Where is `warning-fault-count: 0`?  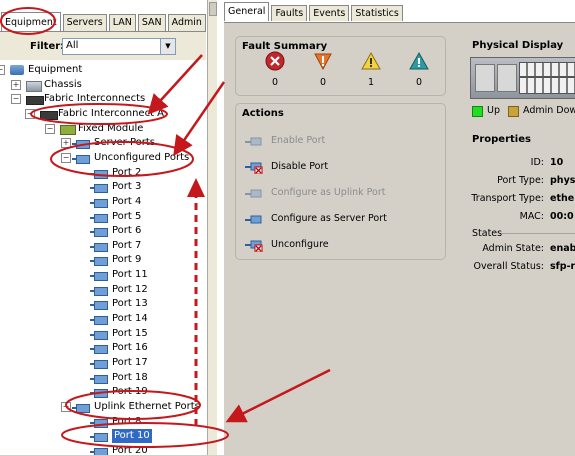
warning-fault-count: 0 is located at coordinates (419, 82).